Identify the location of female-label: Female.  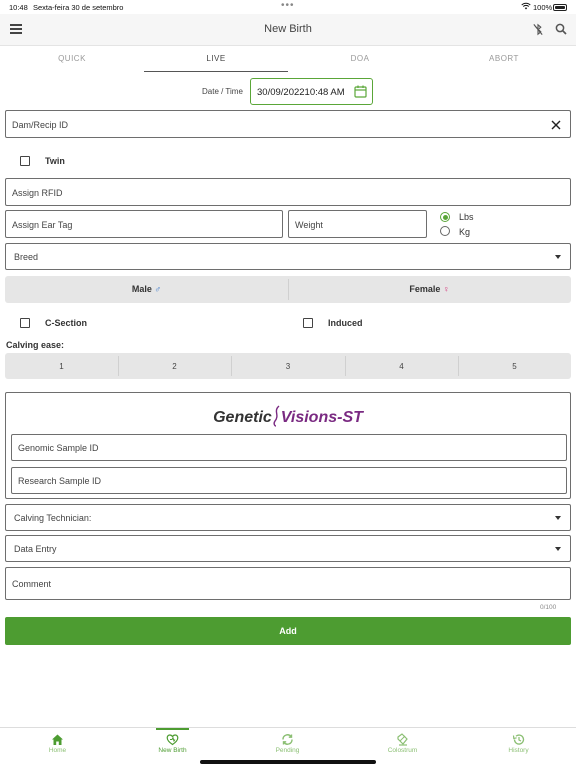
(425, 289).